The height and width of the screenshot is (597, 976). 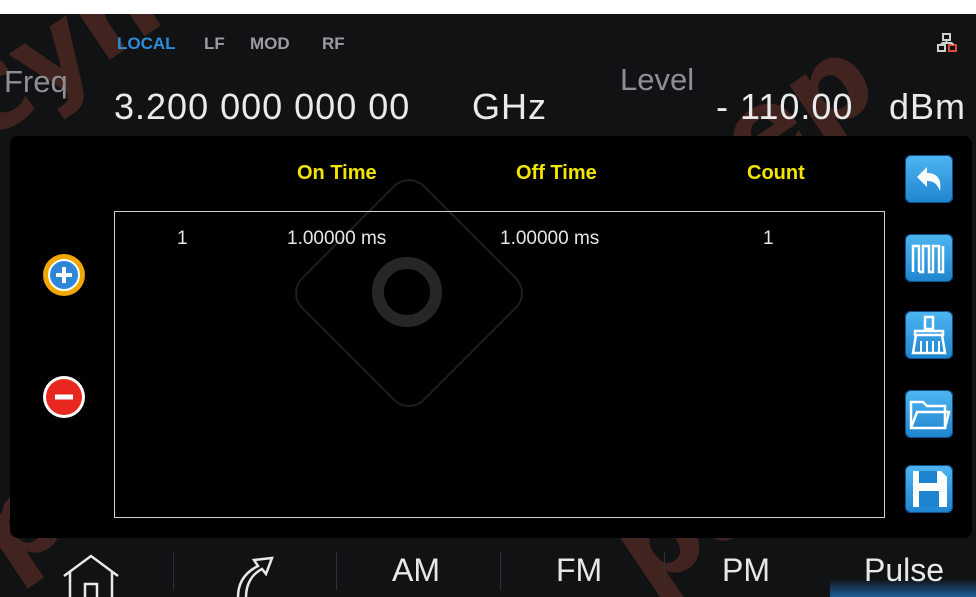 I want to click on column-header-on-time: On Time, so click(x=337, y=173).